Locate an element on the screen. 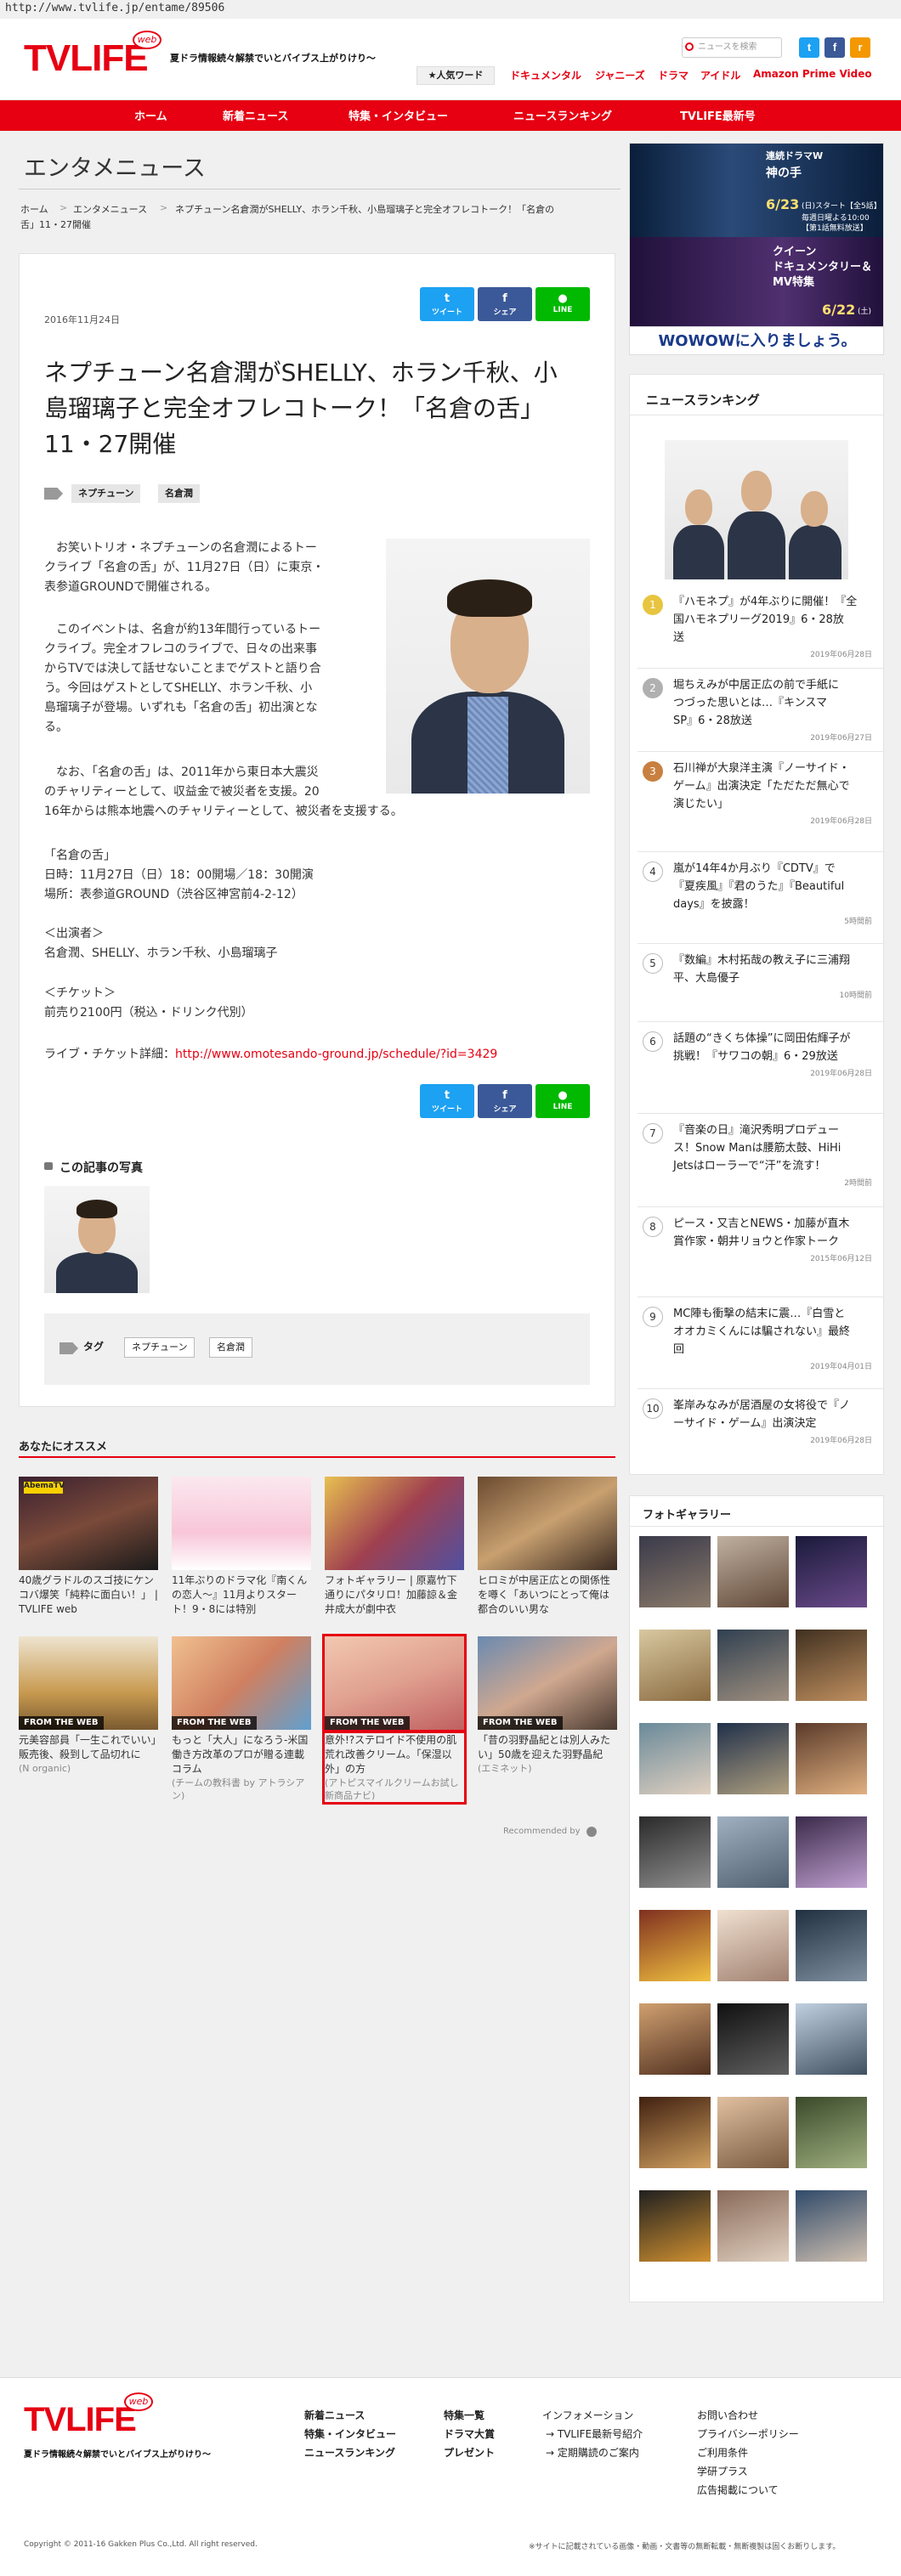 This screenshot has width=901, height=2576. article-tag: ネプチューン is located at coordinates (106, 494).